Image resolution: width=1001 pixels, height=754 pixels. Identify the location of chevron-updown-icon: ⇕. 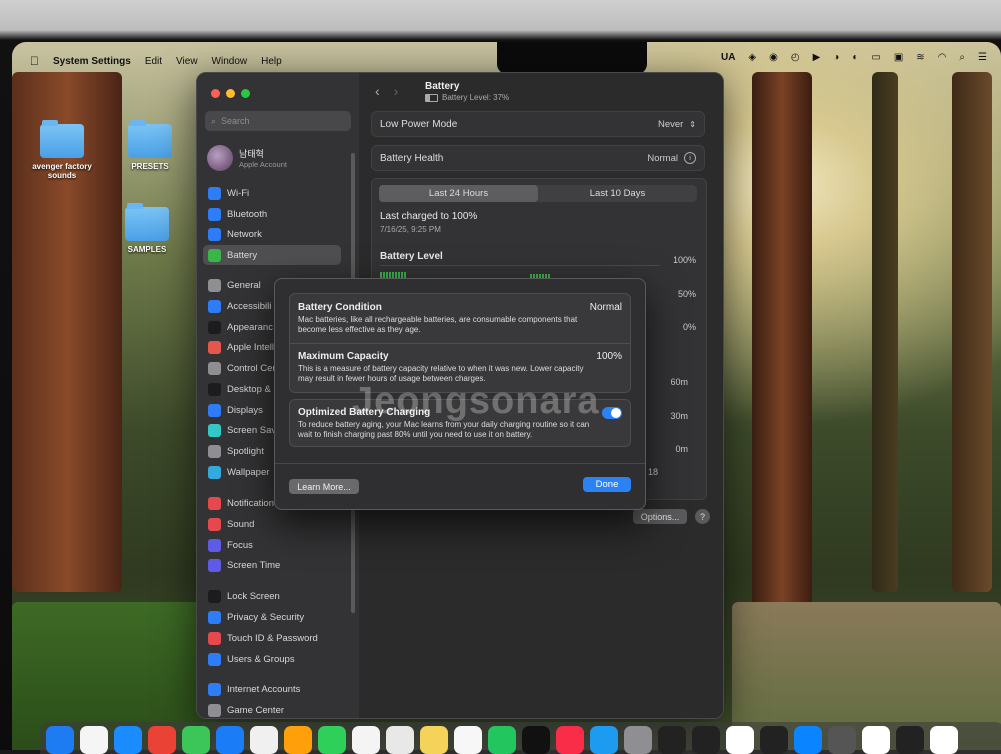
(692, 124).